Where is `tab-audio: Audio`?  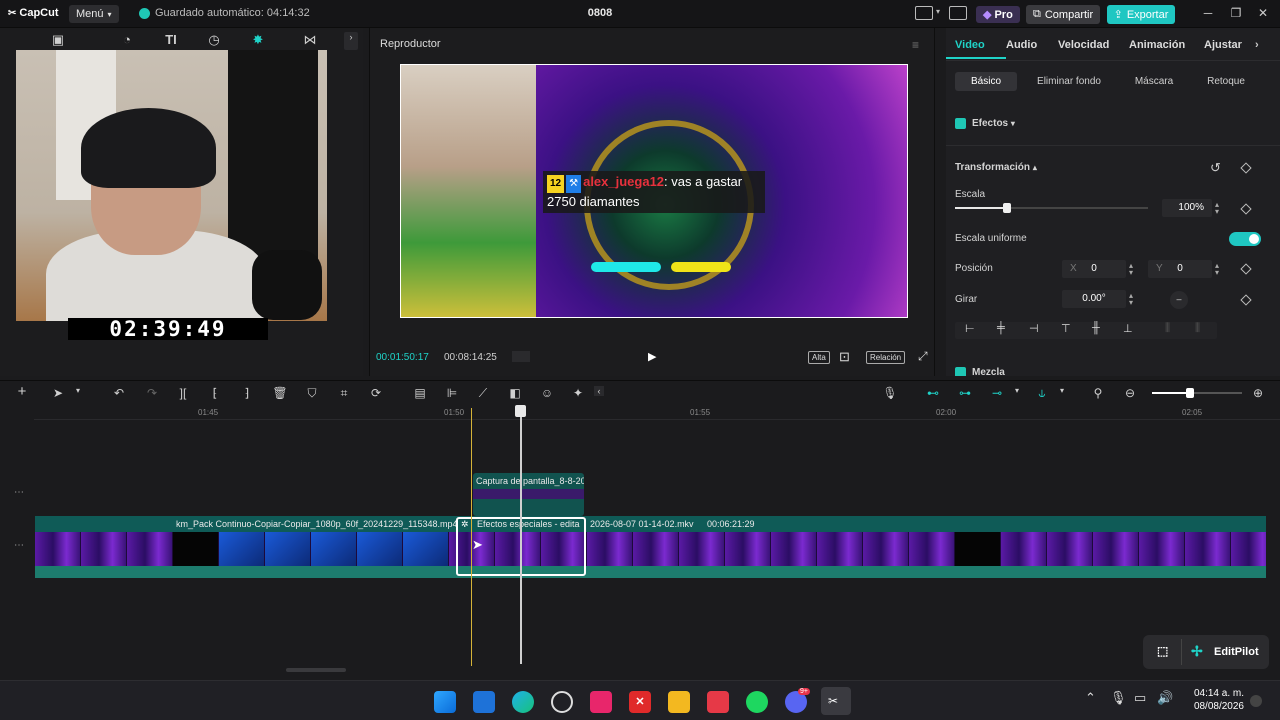
tab-audio: Audio is located at coordinates (1021, 45).